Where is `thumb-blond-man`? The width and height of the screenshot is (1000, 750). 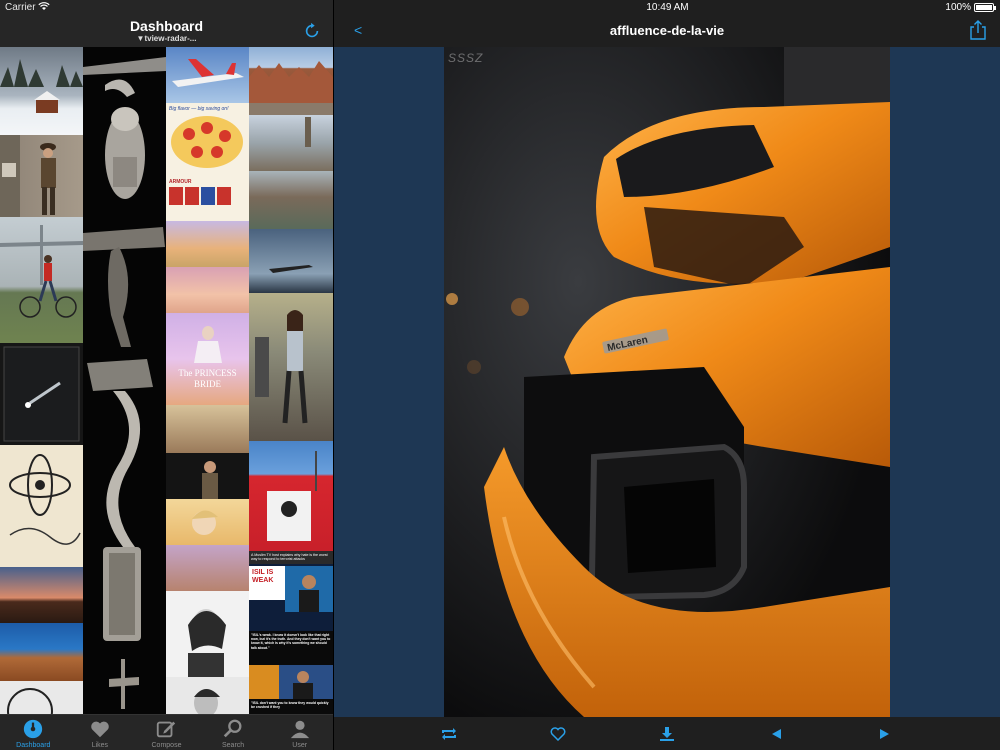 thumb-blond-man is located at coordinates (207, 522).